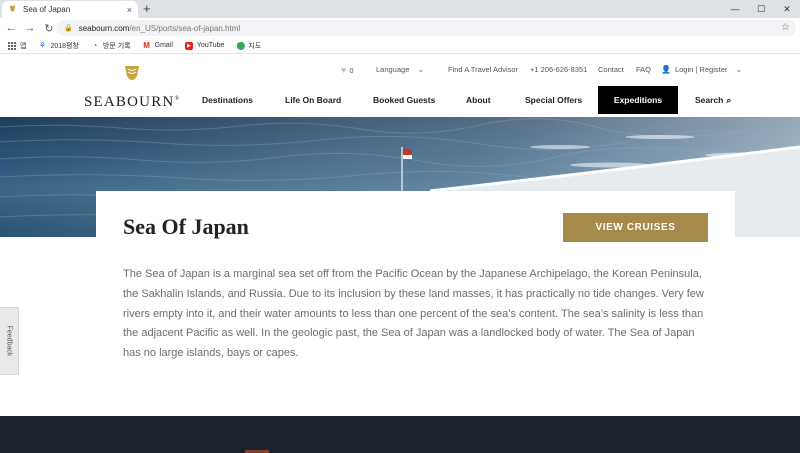  What do you see at coordinates (146, 45) in the screenshot?
I see `gmail-icon: M` at bounding box center [146, 45].